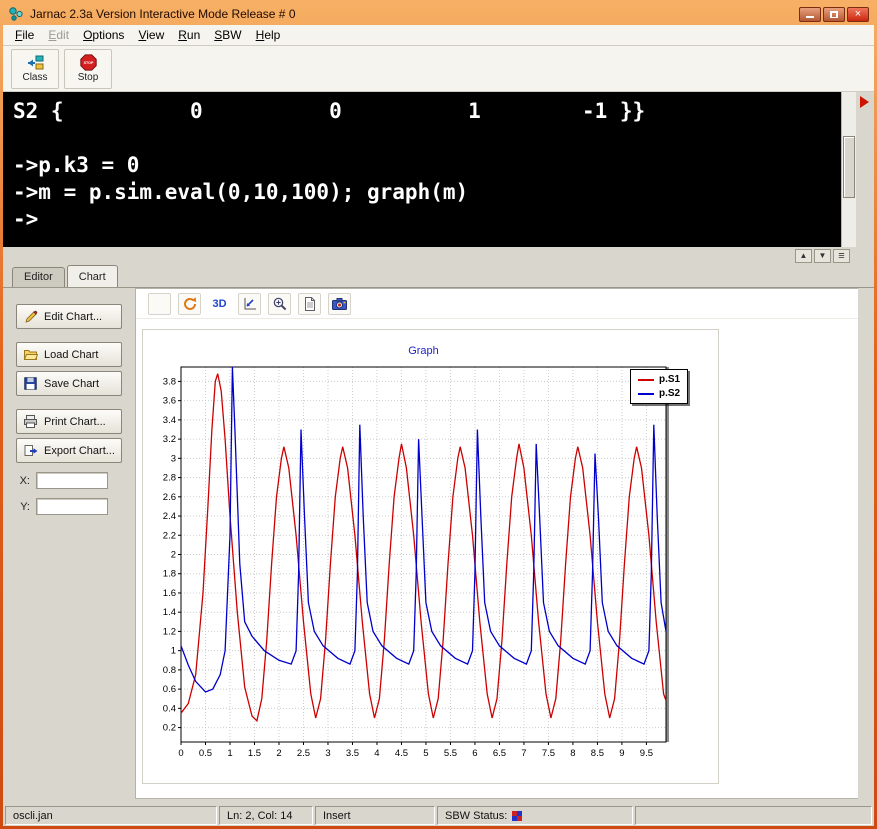 Image resolution: width=877 pixels, height=829 pixels. Describe the element at coordinates (864, 102) in the screenshot. I see `run-marker-icon` at that location.